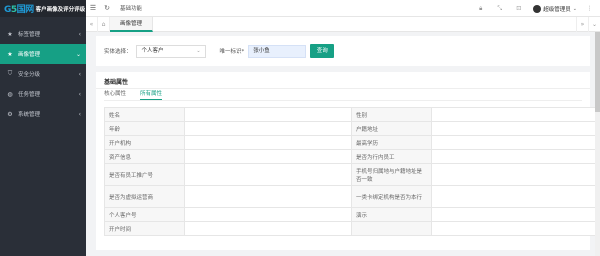 This screenshot has height=256, width=600. What do you see at coordinates (43, 114) in the screenshot?
I see `sidebar-item-system-management: ⚙ 系统管理 ‹` at bounding box center [43, 114].